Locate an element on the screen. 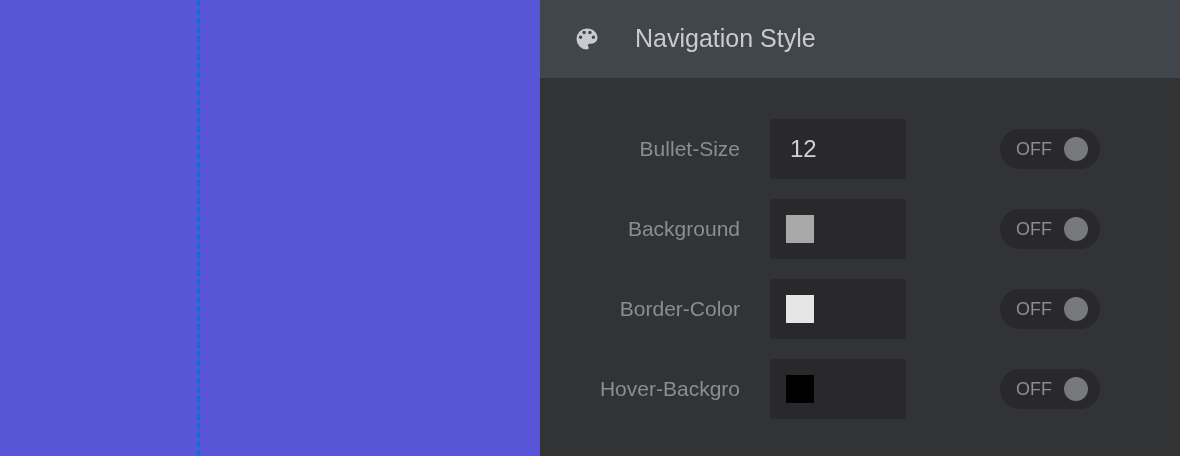 This screenshot has width=1180, height=456. panel-title: Navigation Style is located at coordinates (725, 39).